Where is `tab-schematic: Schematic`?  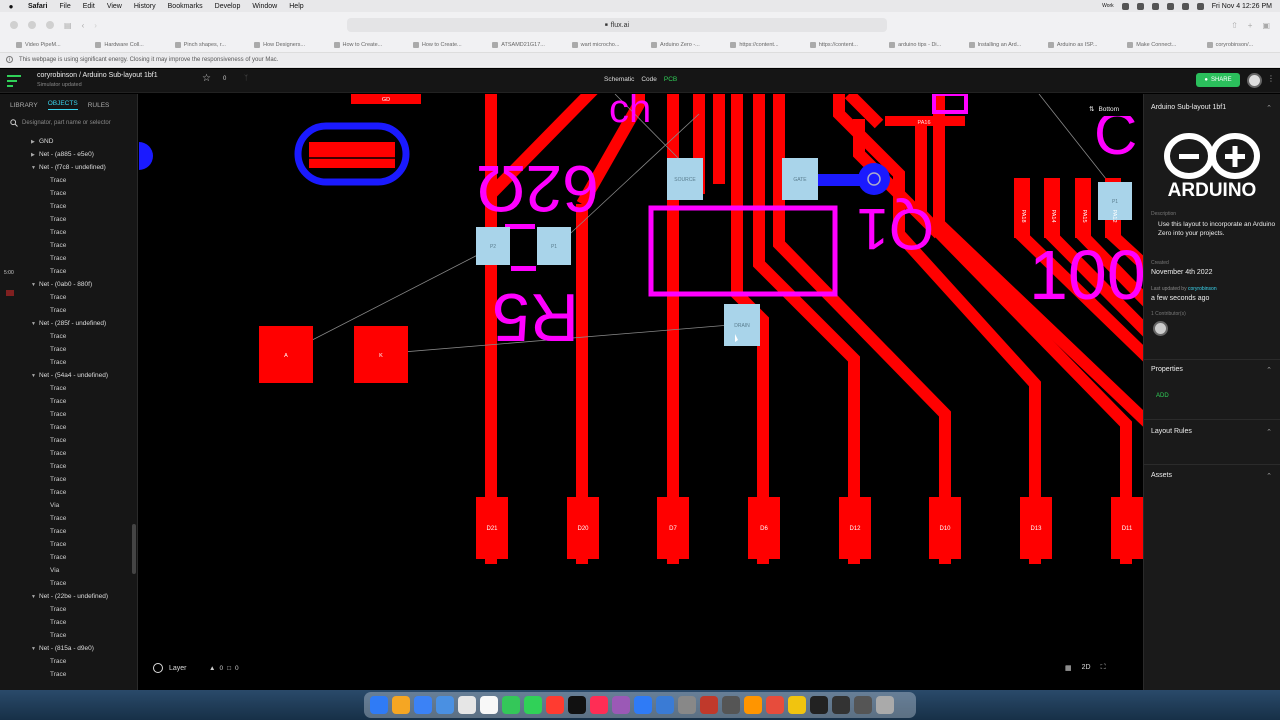
tab-schematic: Schematic is located at coordinates (619, 79).